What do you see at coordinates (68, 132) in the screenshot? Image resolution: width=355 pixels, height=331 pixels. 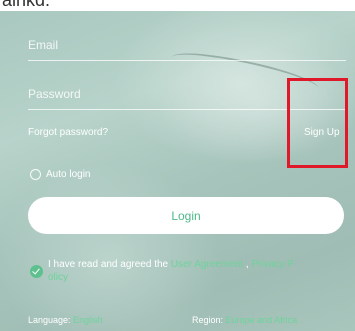 I see `forgot-password-link: Forgot password?` at bounding box center [68, 132].